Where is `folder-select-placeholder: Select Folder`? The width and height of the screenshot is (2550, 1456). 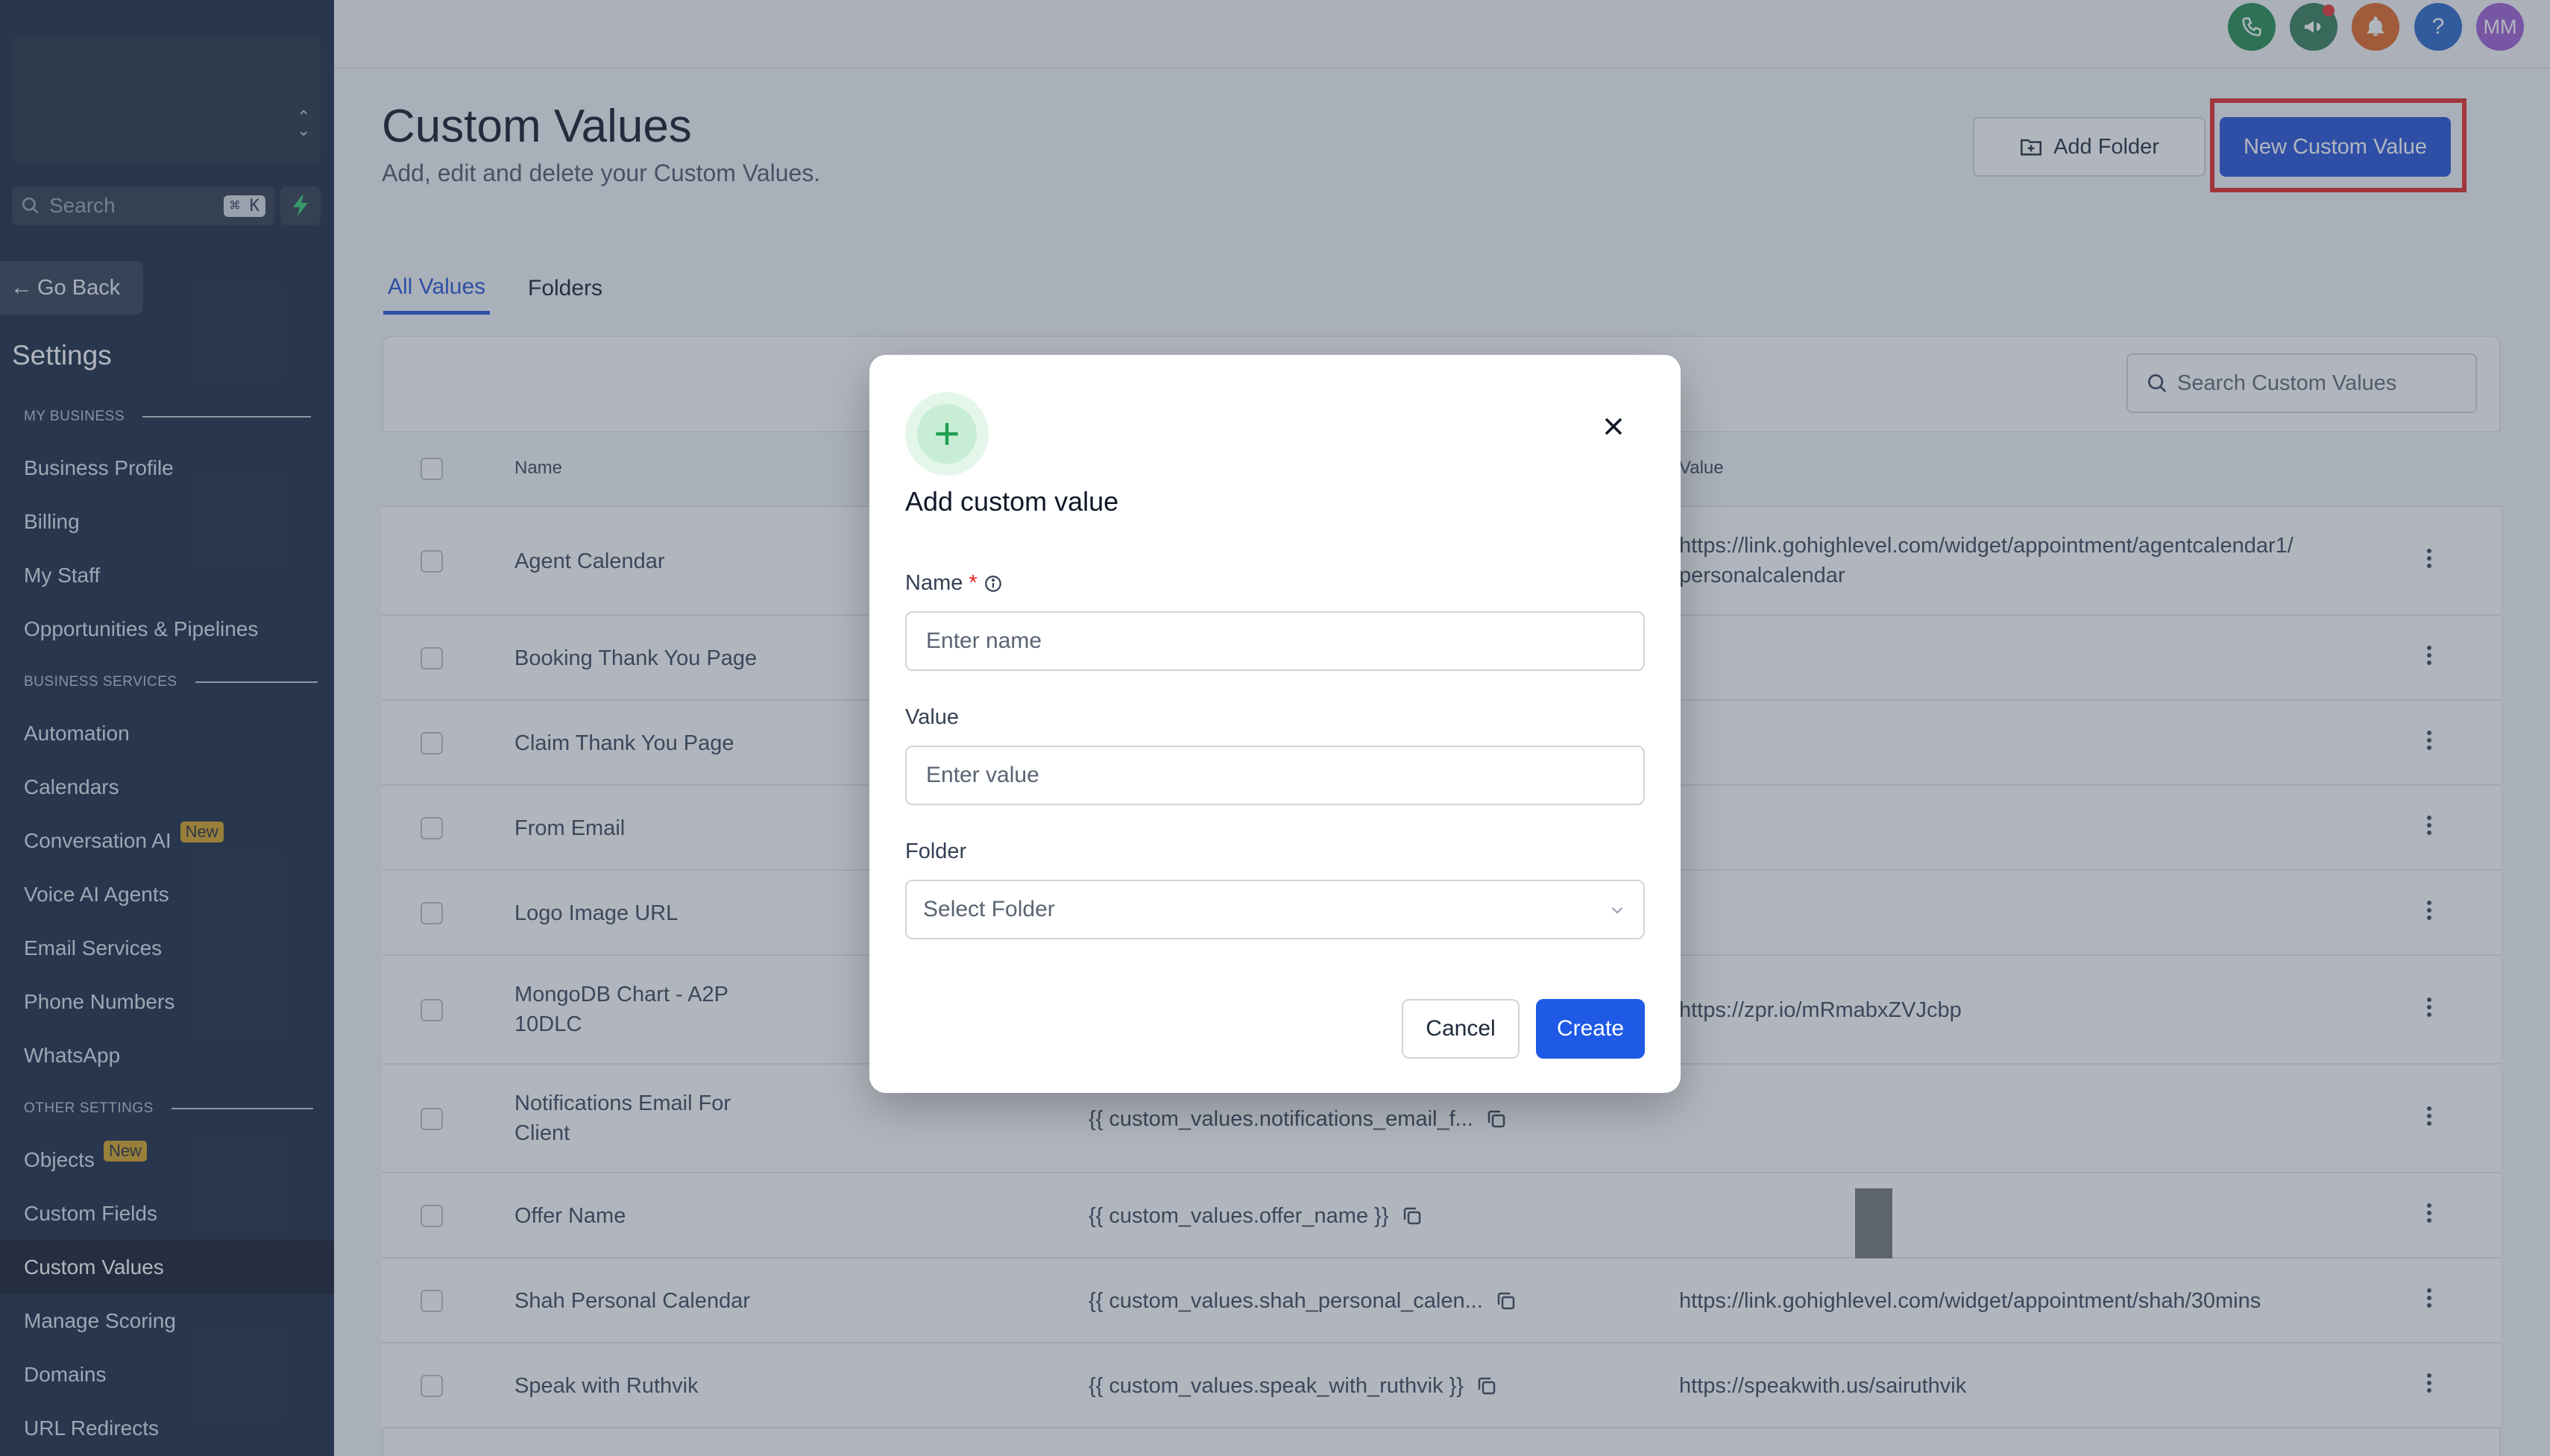 folder-select-placeholder: Select Folder is located at coordinates (989, 909).